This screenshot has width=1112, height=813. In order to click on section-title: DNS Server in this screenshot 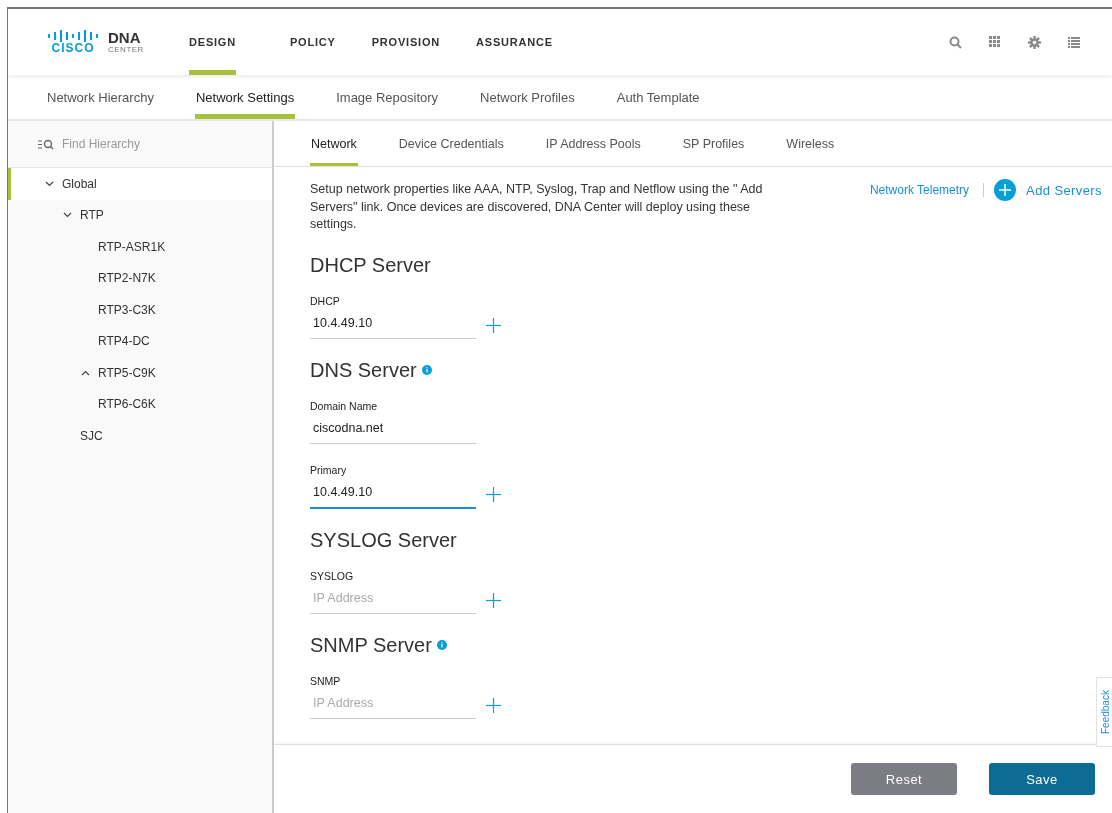, I will do `click(363, 370)`.